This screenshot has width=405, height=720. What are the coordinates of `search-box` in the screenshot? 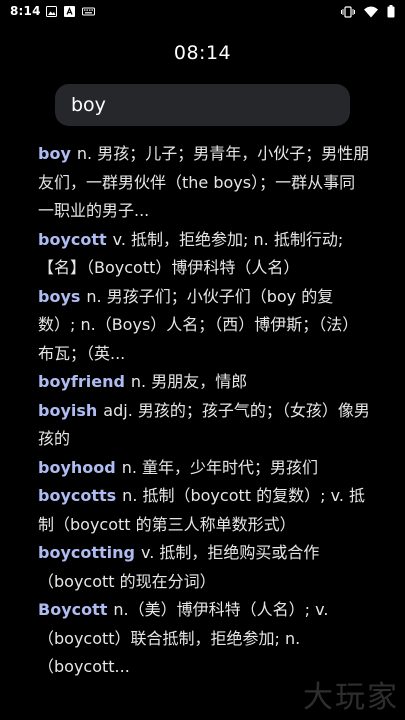 It's located at (202, 105).